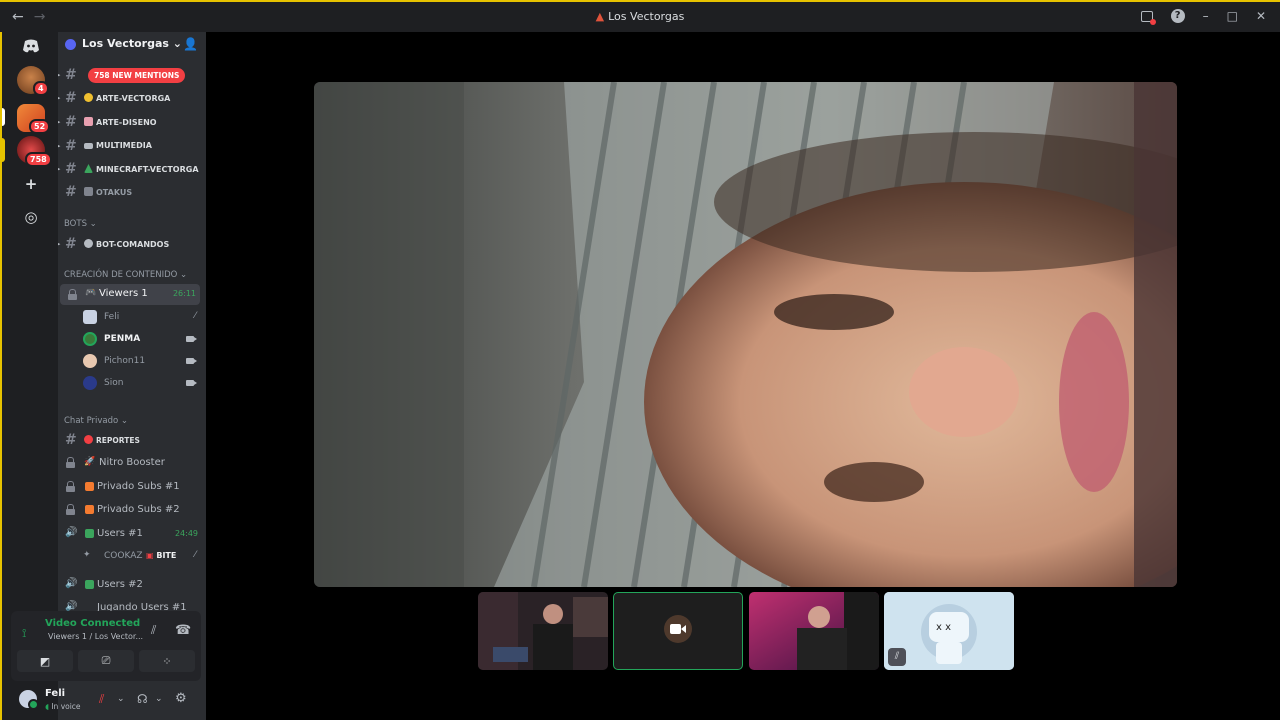  What do you see at coordinates (130, 294) in the screenshot?
I see `voice-channel-viewers: 🎮 Viewers 1 26:11` at bounding box center [130, 294].